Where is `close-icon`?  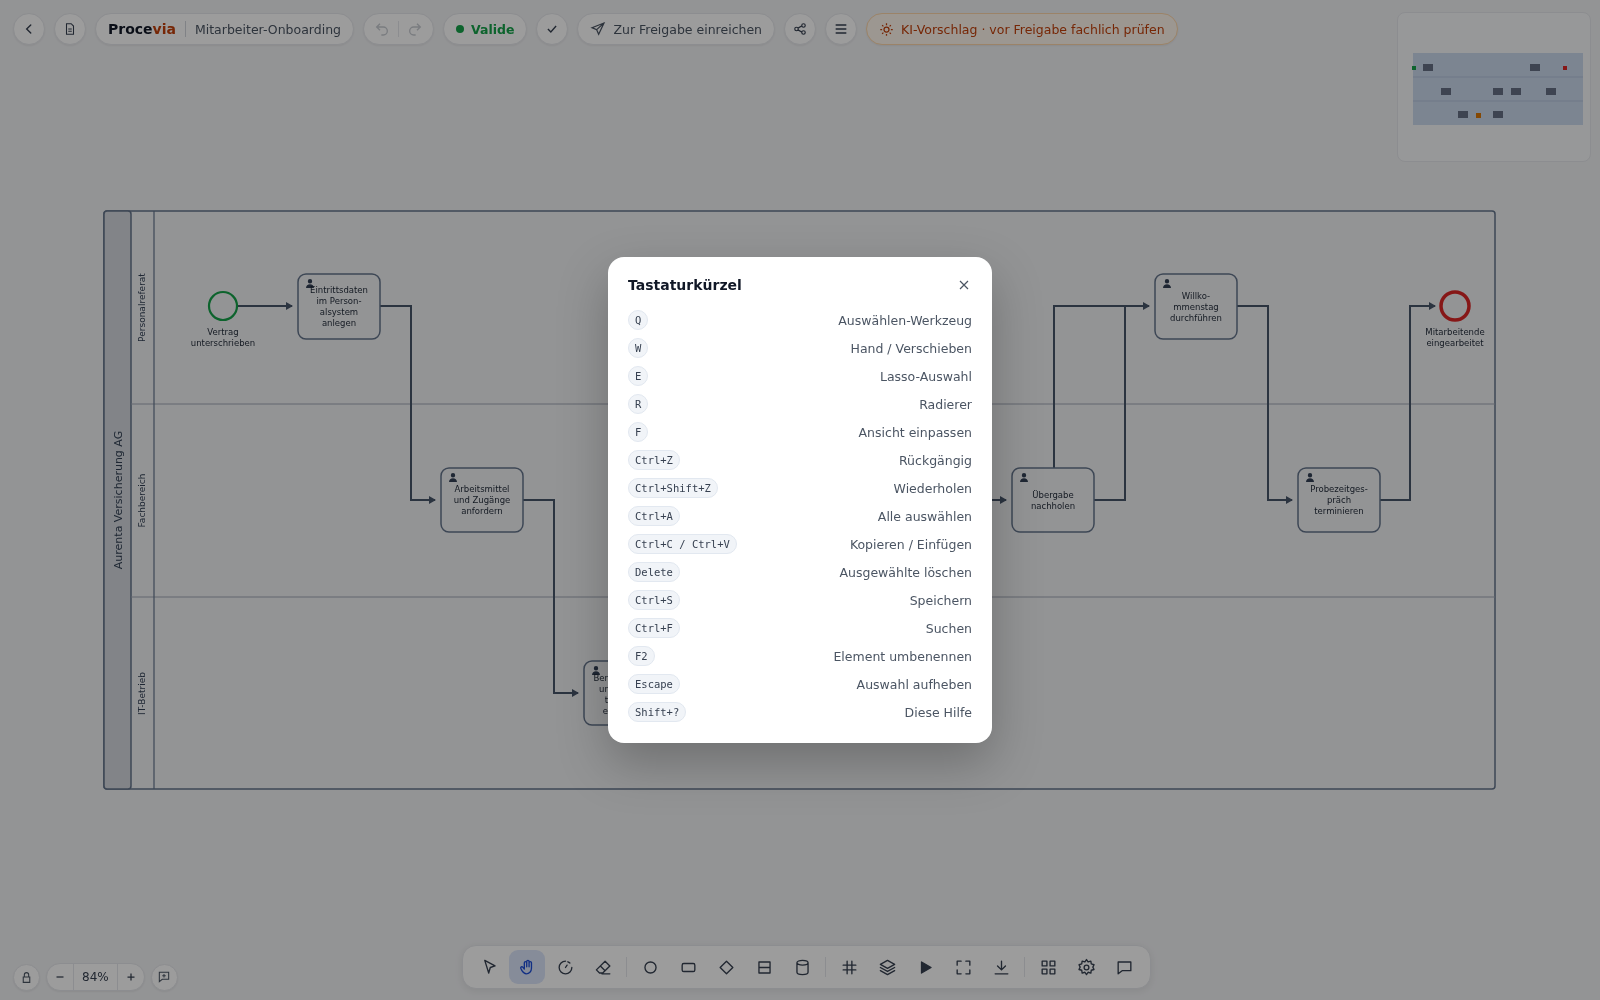
close-icon is located at coordinates (964, 285).